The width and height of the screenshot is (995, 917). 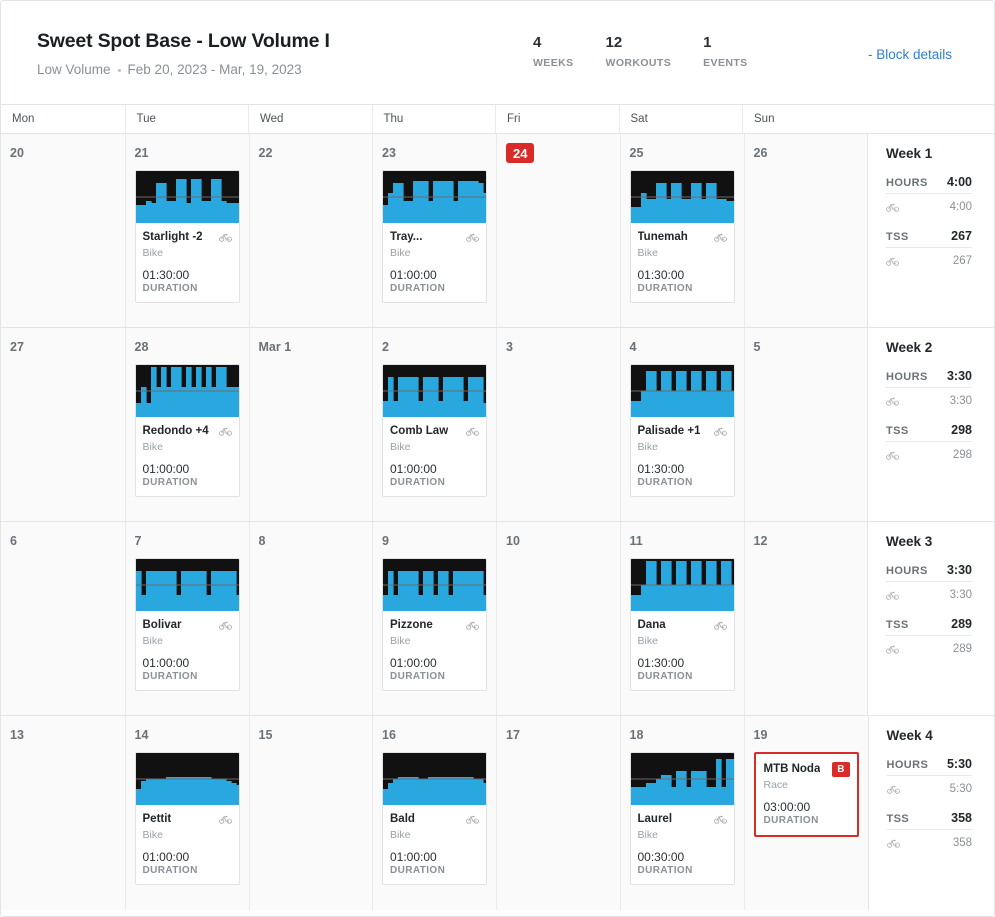 What do you see at coordinates (553, 51) in the screenshot?
I see `stat-weeks: 4 WEEKS` at bounding box center [553, 51].